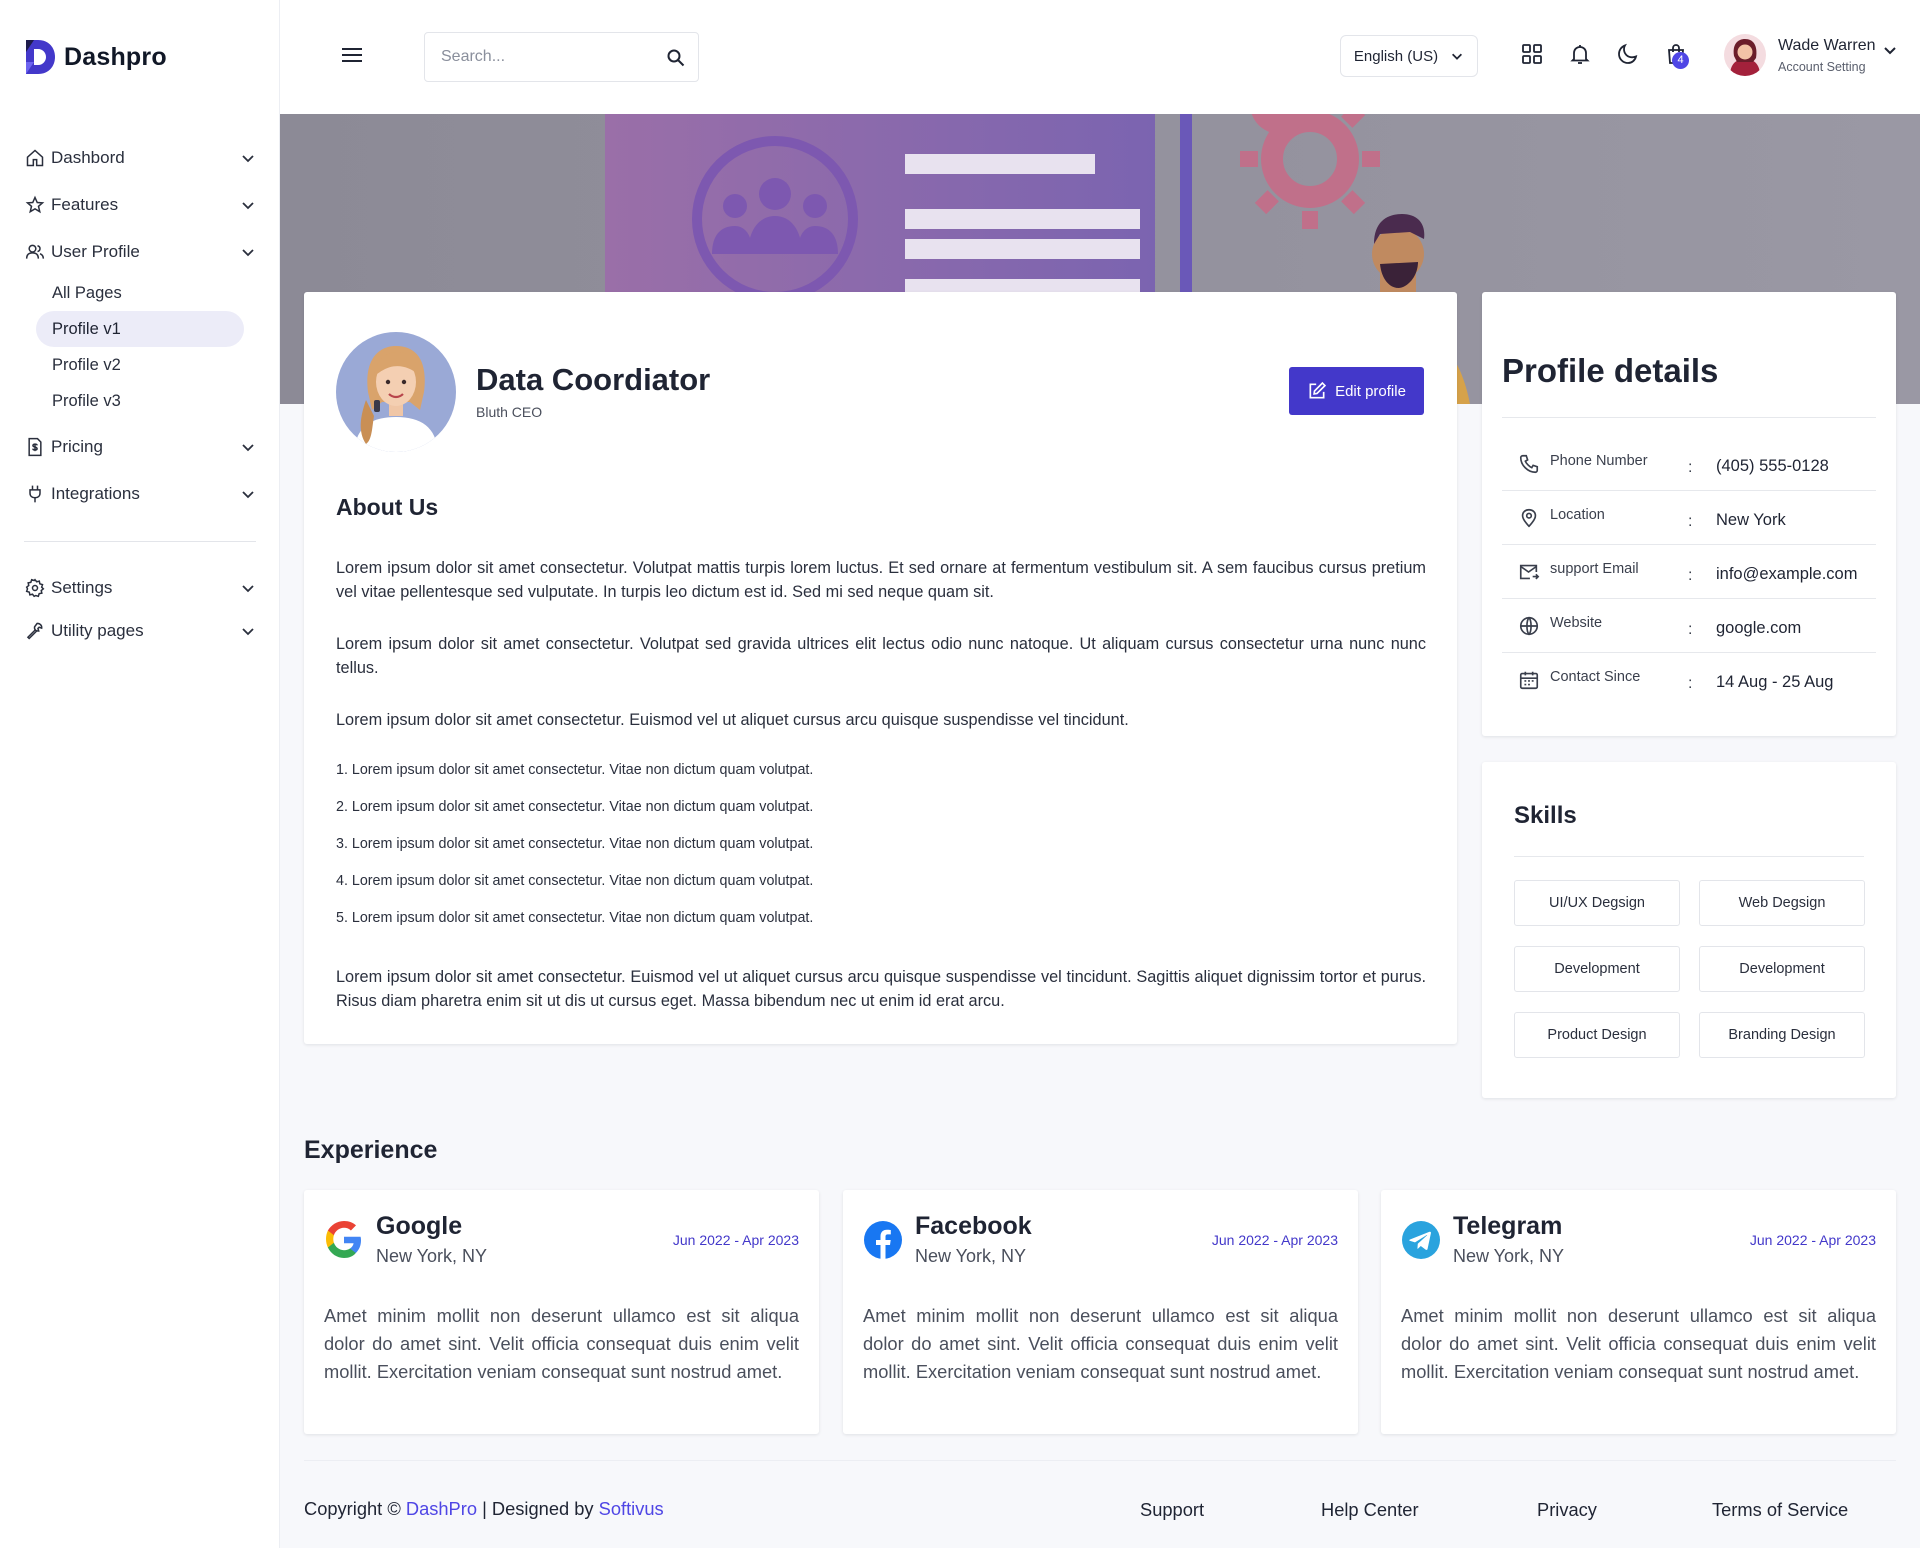  What do you see at coordinates (1689, 626) in the screenshot?
I see `detail-row-website: Website : google.com` at bounding box center [1689, 626].